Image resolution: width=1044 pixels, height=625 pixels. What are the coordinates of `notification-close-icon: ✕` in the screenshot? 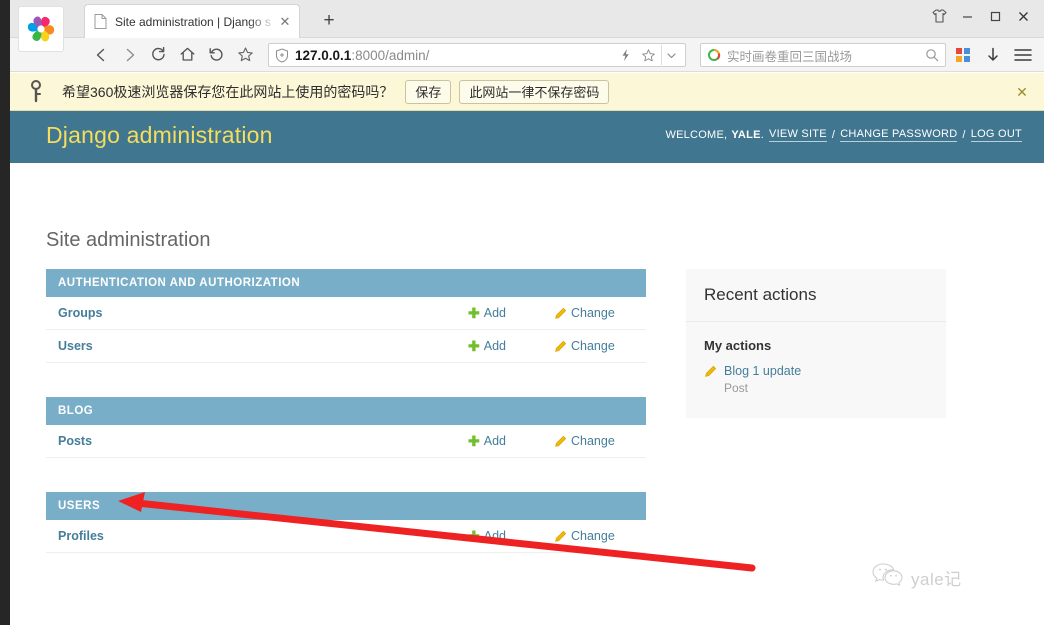 It's located at (1022, 92).